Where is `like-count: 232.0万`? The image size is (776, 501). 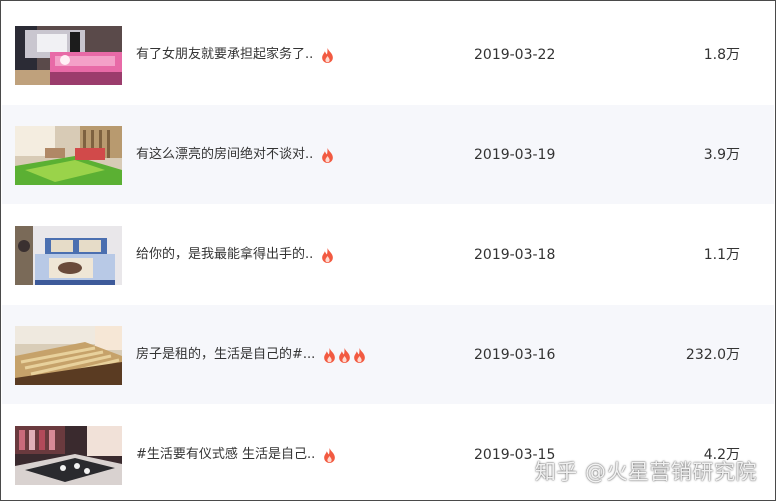
like-count: 232.0万 is located at coordinates (712, 355).